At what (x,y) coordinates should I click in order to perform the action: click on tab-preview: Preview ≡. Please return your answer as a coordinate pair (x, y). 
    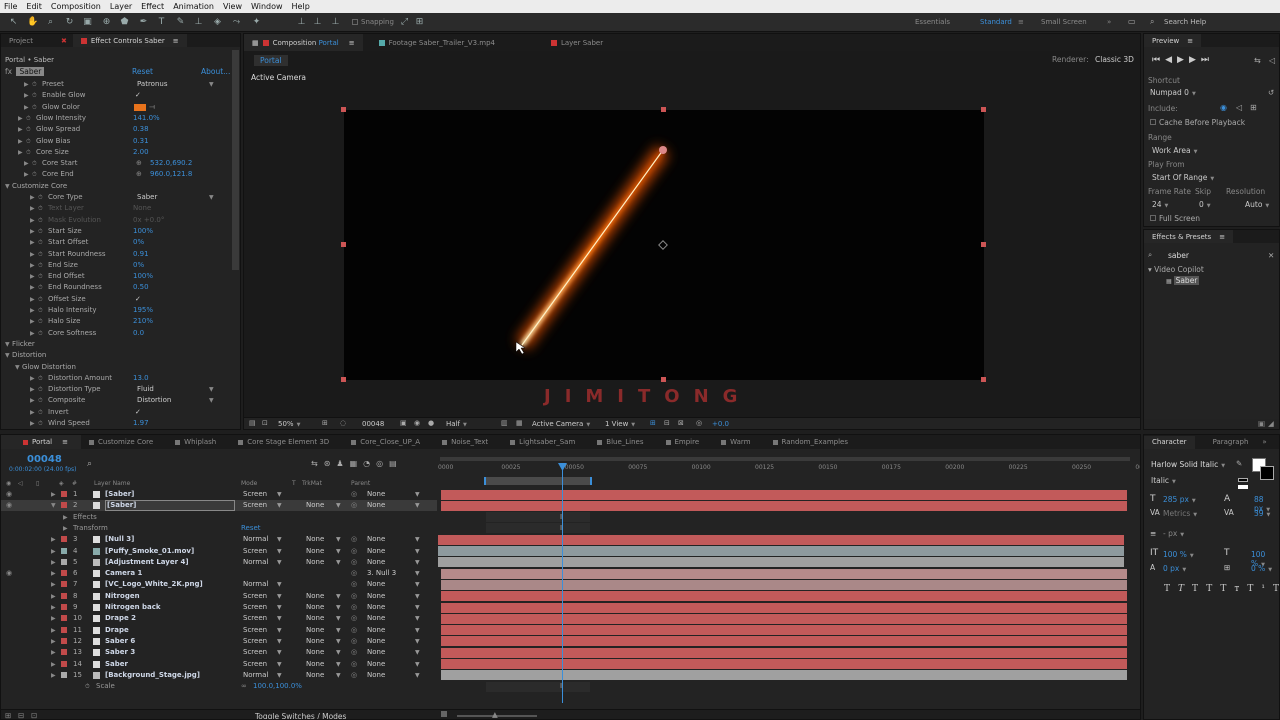
    Looking at the image, I should click on (1173, 40).